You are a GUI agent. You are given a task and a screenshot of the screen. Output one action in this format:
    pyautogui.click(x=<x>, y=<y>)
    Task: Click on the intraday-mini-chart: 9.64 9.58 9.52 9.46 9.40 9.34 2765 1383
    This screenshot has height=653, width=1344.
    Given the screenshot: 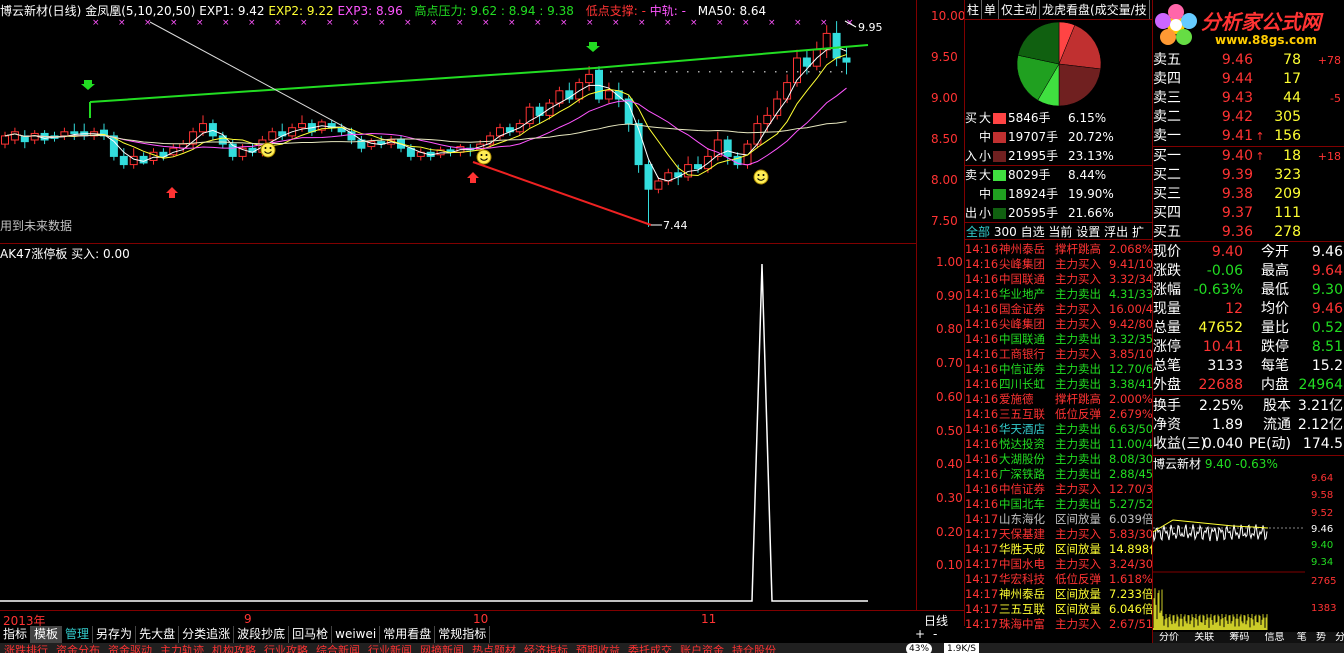 What is the action you would take?
    pyautogui.click(x=1248, y=552)
    